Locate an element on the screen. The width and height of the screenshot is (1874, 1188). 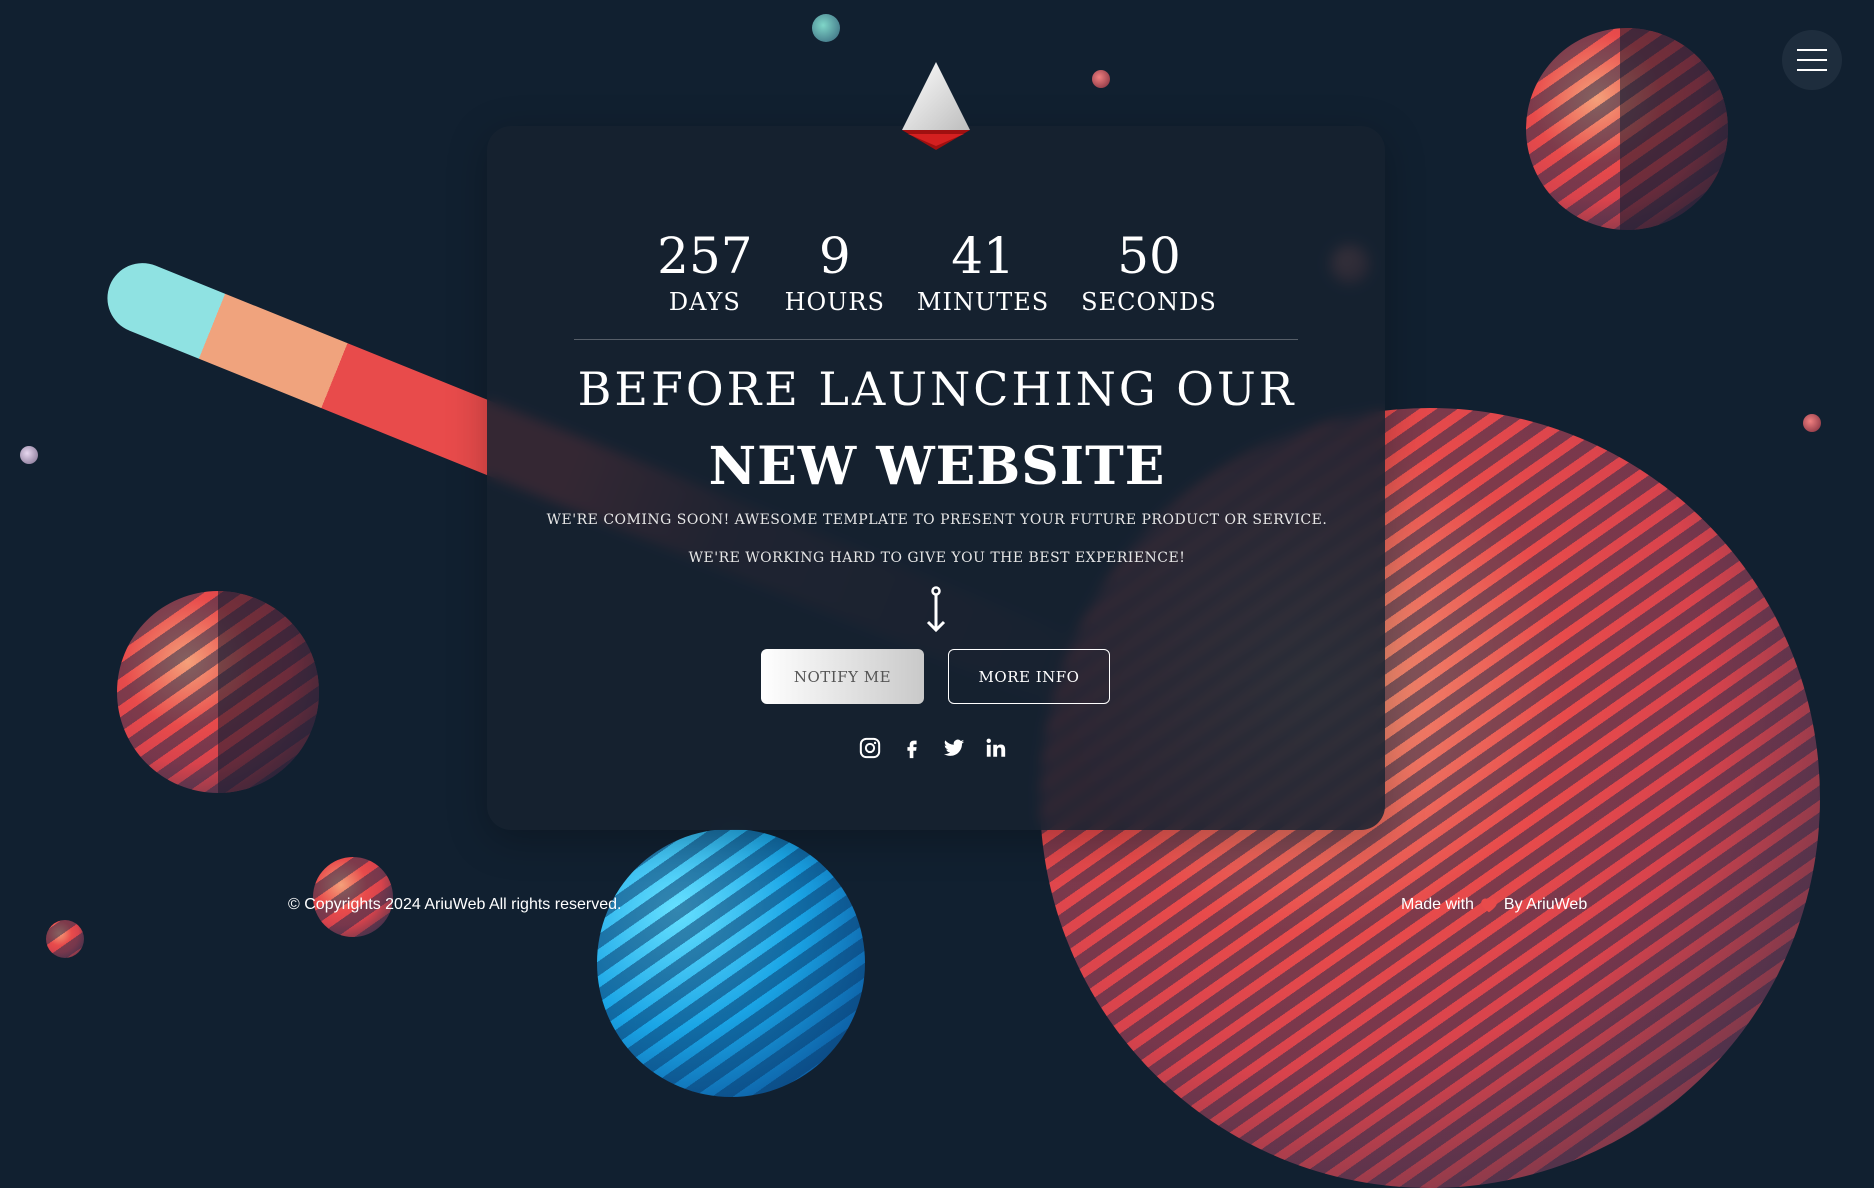
countdown-days: 257 DAYS is located at coordinates (704, 272).